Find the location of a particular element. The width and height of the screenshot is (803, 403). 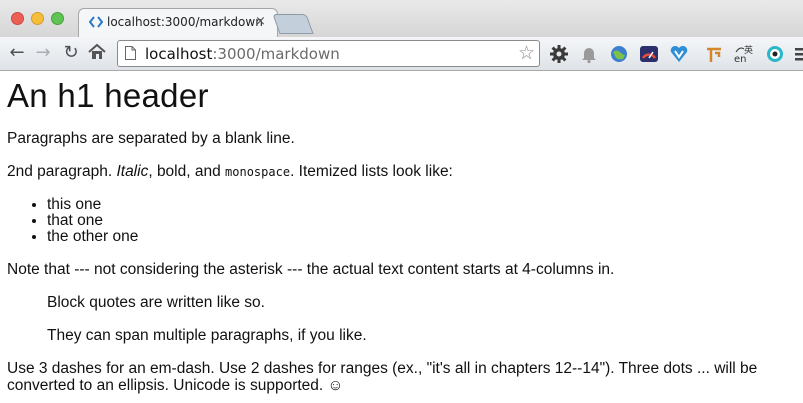

home-icon is located at coordinates (97, 52).